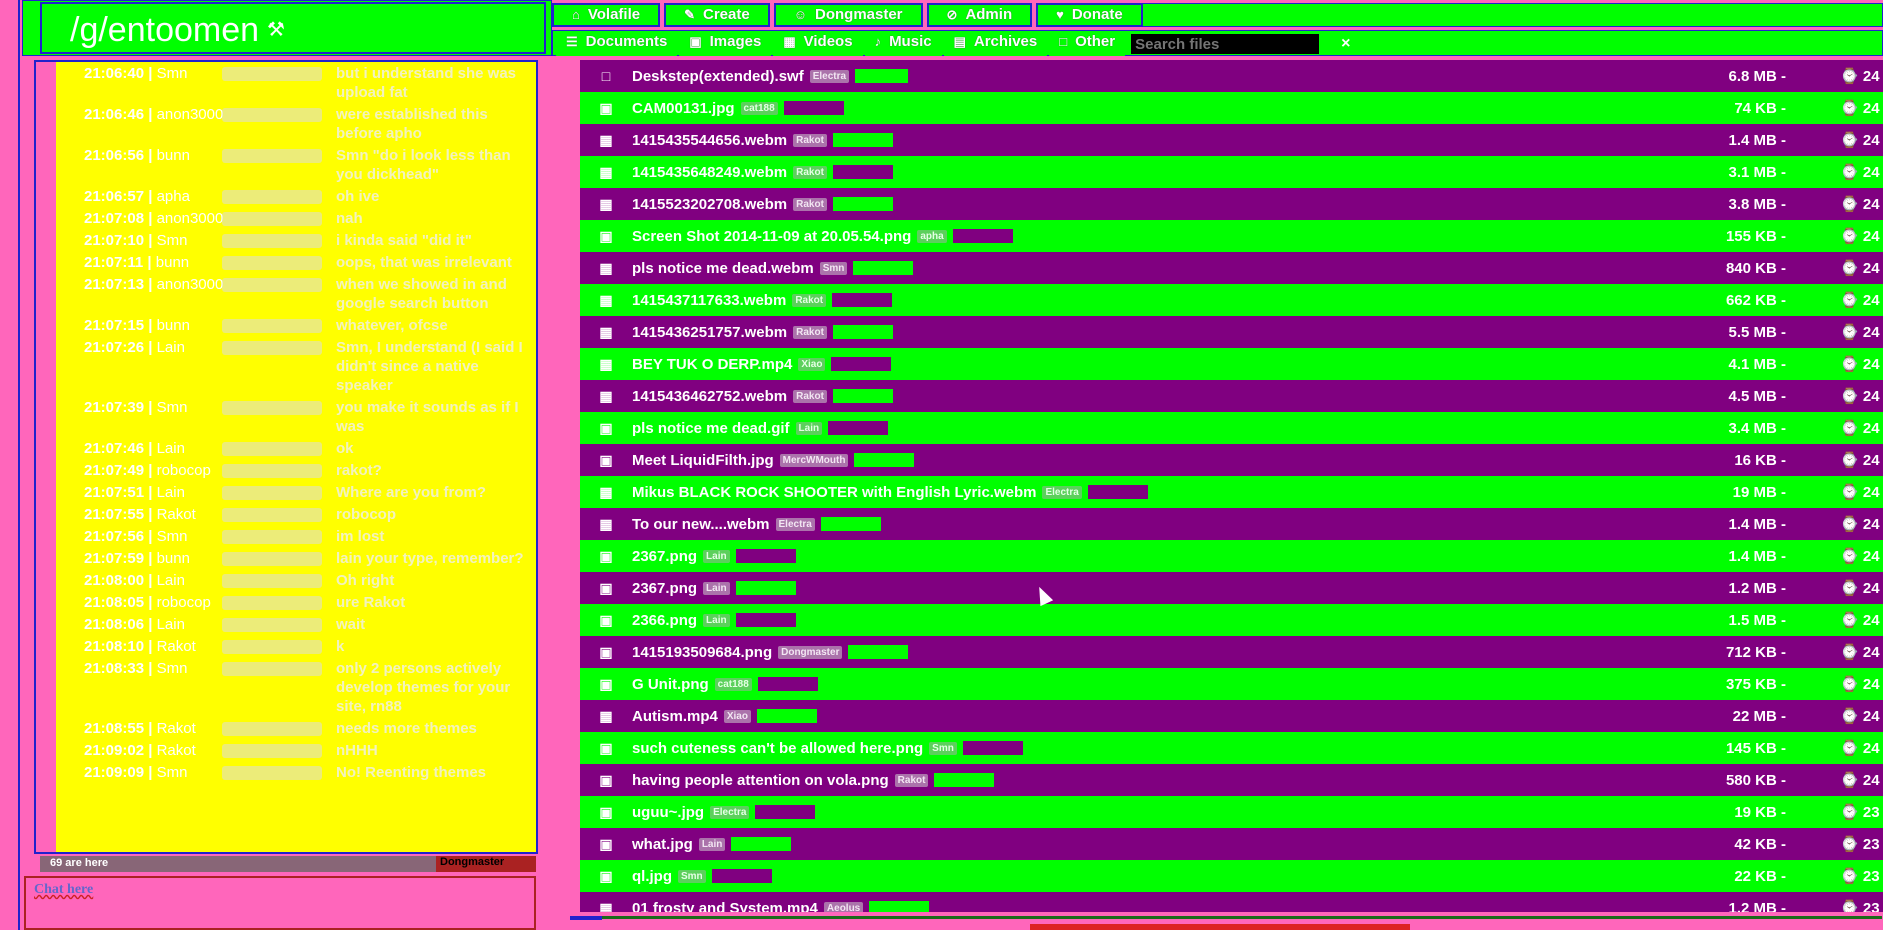 The width and height of the screenshot is (1883, 930). Describe the element at coordinates (709, 172) in the screenshot. I see `file-name: 1415435648249.webm` at that location.